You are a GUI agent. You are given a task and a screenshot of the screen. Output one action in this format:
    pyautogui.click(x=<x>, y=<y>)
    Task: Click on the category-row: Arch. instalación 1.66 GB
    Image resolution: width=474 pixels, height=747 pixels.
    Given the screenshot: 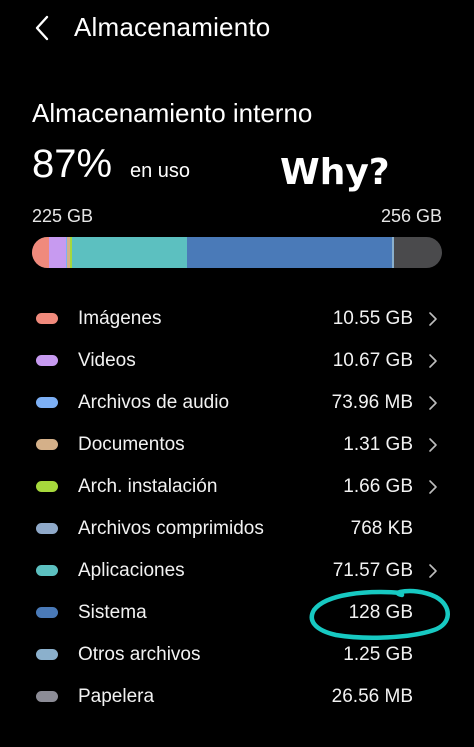 What is the action you would take?
    pyautogui.click(x=237, y=487)
    